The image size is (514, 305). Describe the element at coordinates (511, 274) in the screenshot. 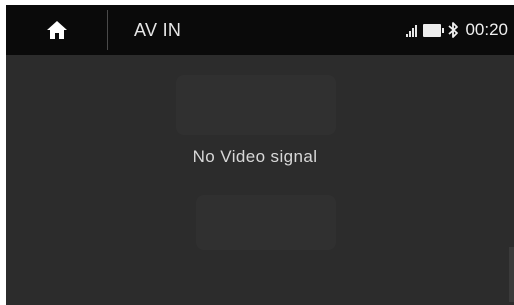

I see `scrollbar` at that location.